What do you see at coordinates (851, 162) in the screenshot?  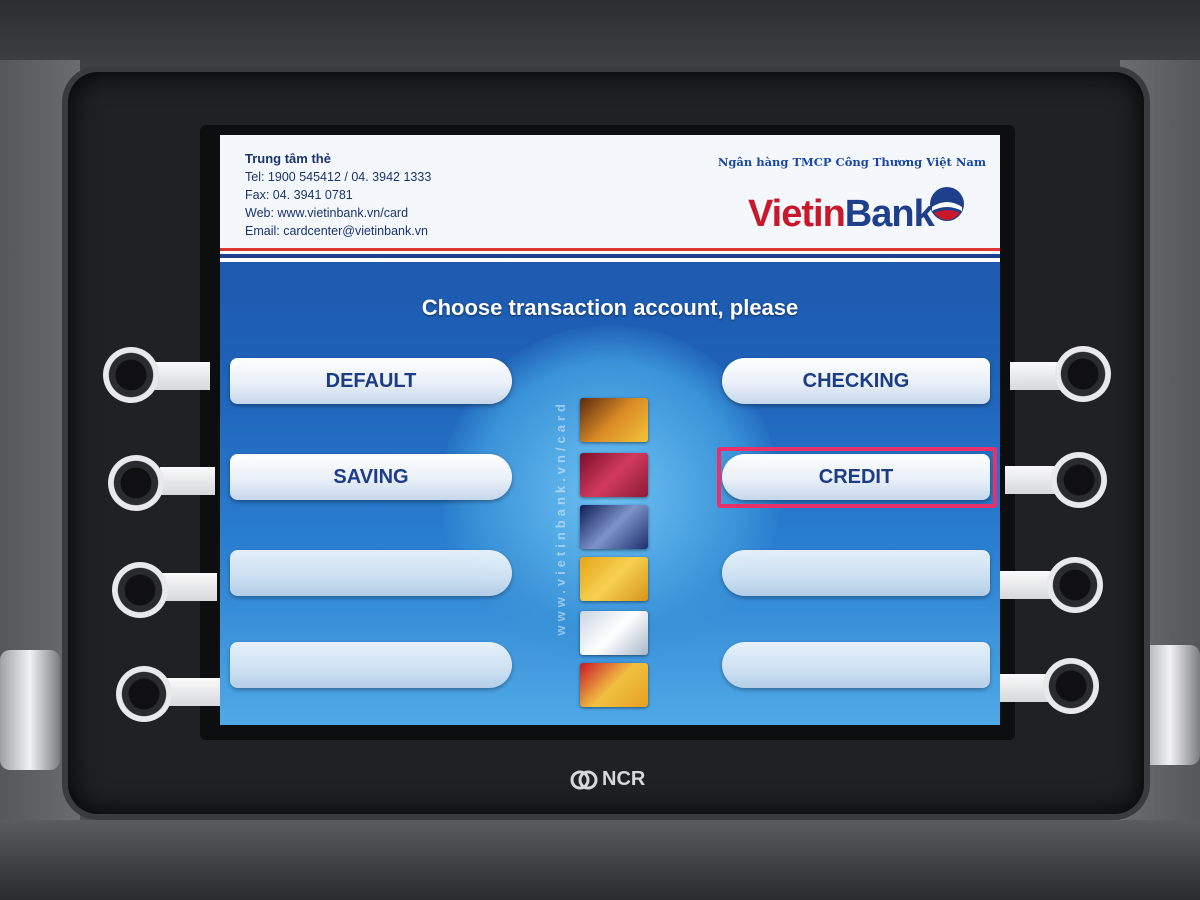 I see `bank-full-name: Ngân hàng TMCP Công Thương Việt Nam` at bounding box center [851, 162].